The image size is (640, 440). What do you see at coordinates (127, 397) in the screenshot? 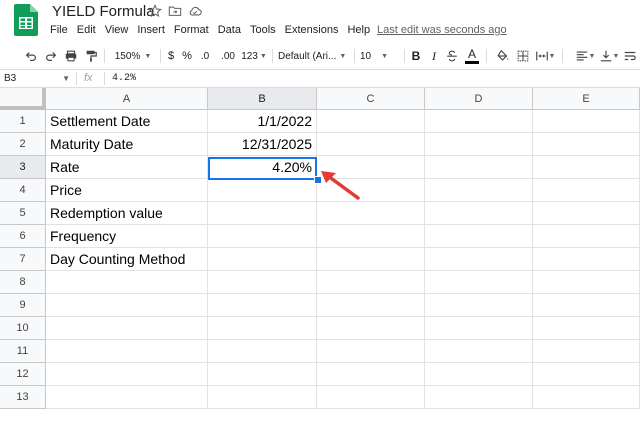
I see `cell-a13` at bounding box center [127, 397].